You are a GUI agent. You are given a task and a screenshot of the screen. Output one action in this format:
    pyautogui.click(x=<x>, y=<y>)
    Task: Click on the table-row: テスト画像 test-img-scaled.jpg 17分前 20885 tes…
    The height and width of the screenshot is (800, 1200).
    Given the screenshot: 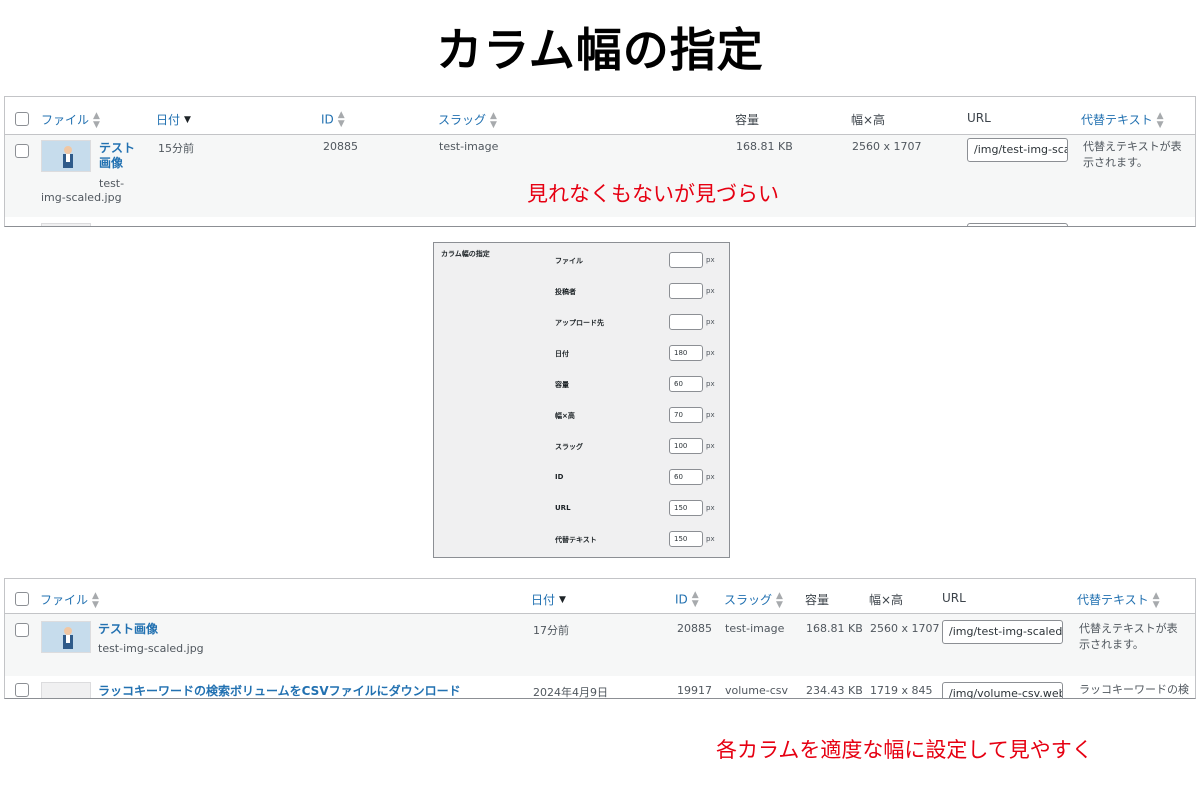 What is the action you would take?
    pyautogui.click(x=600, y=645)
    